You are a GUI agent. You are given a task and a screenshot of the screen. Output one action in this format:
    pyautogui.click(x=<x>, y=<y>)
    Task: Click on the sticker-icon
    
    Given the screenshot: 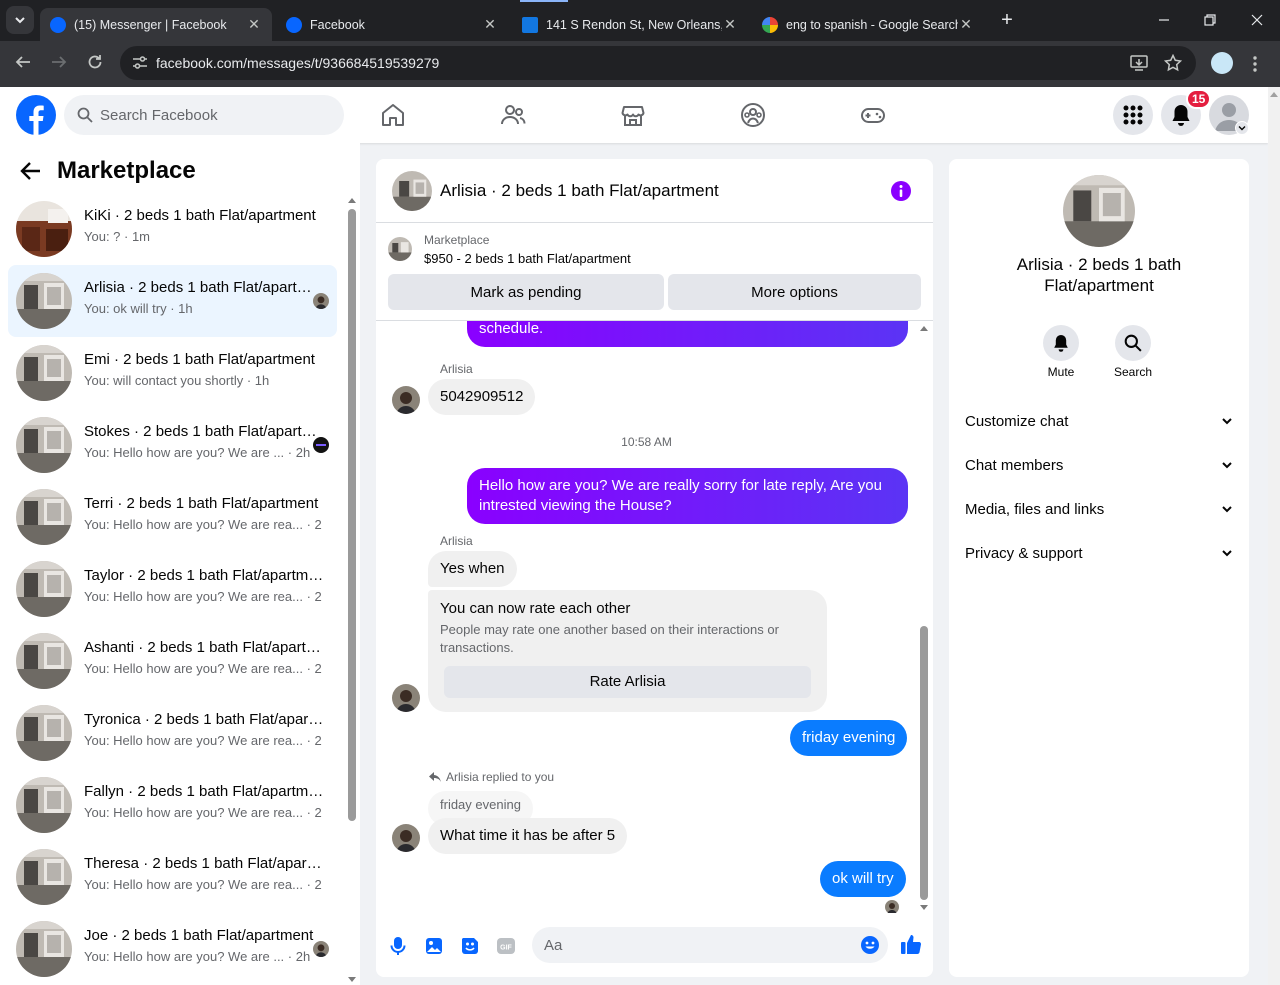 What is the action you would take?
    pyautogui.click(x=470, y=946)
    